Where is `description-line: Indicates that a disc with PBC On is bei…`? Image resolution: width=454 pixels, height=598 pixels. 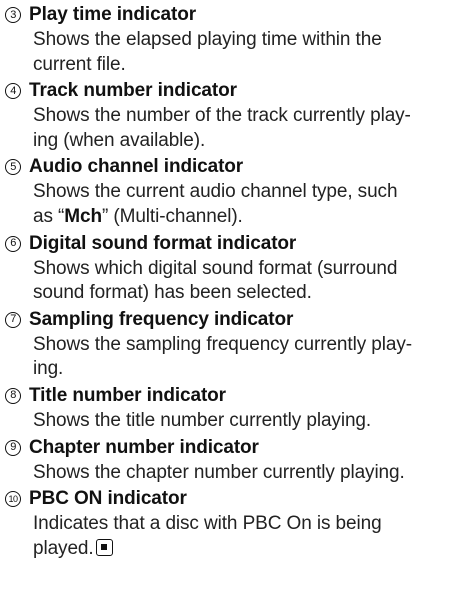 description-line: Indicates that a disc with PBC On is bei… is located at coordinates (207, 524).